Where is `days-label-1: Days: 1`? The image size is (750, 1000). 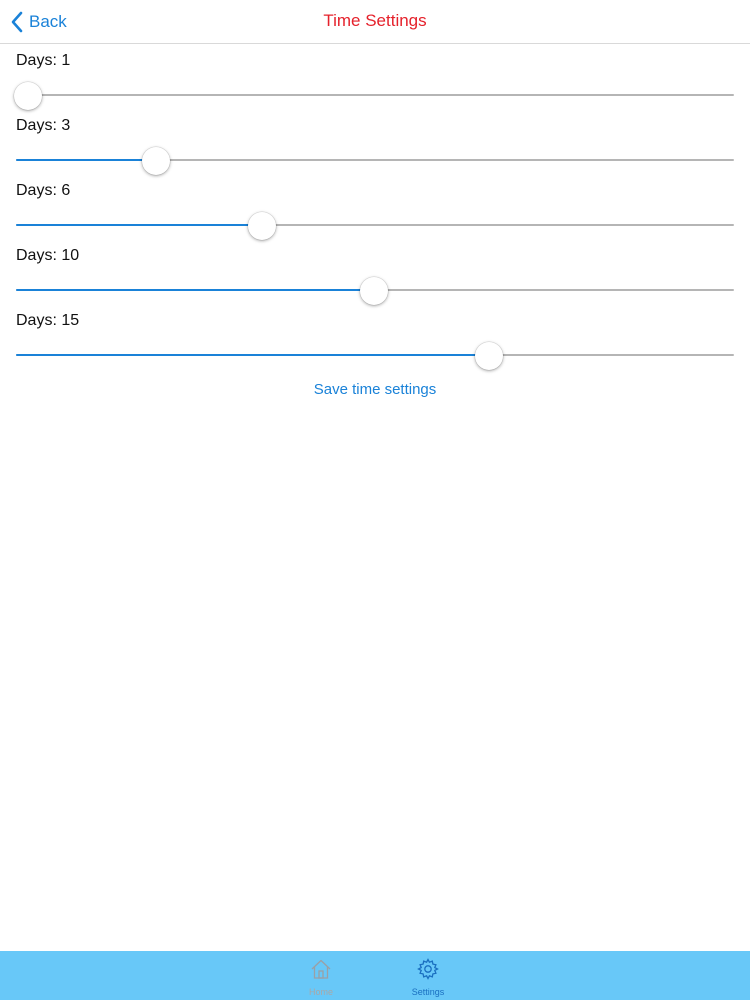 days-label-1: Days: 1 is located at coordinates (43, 60).